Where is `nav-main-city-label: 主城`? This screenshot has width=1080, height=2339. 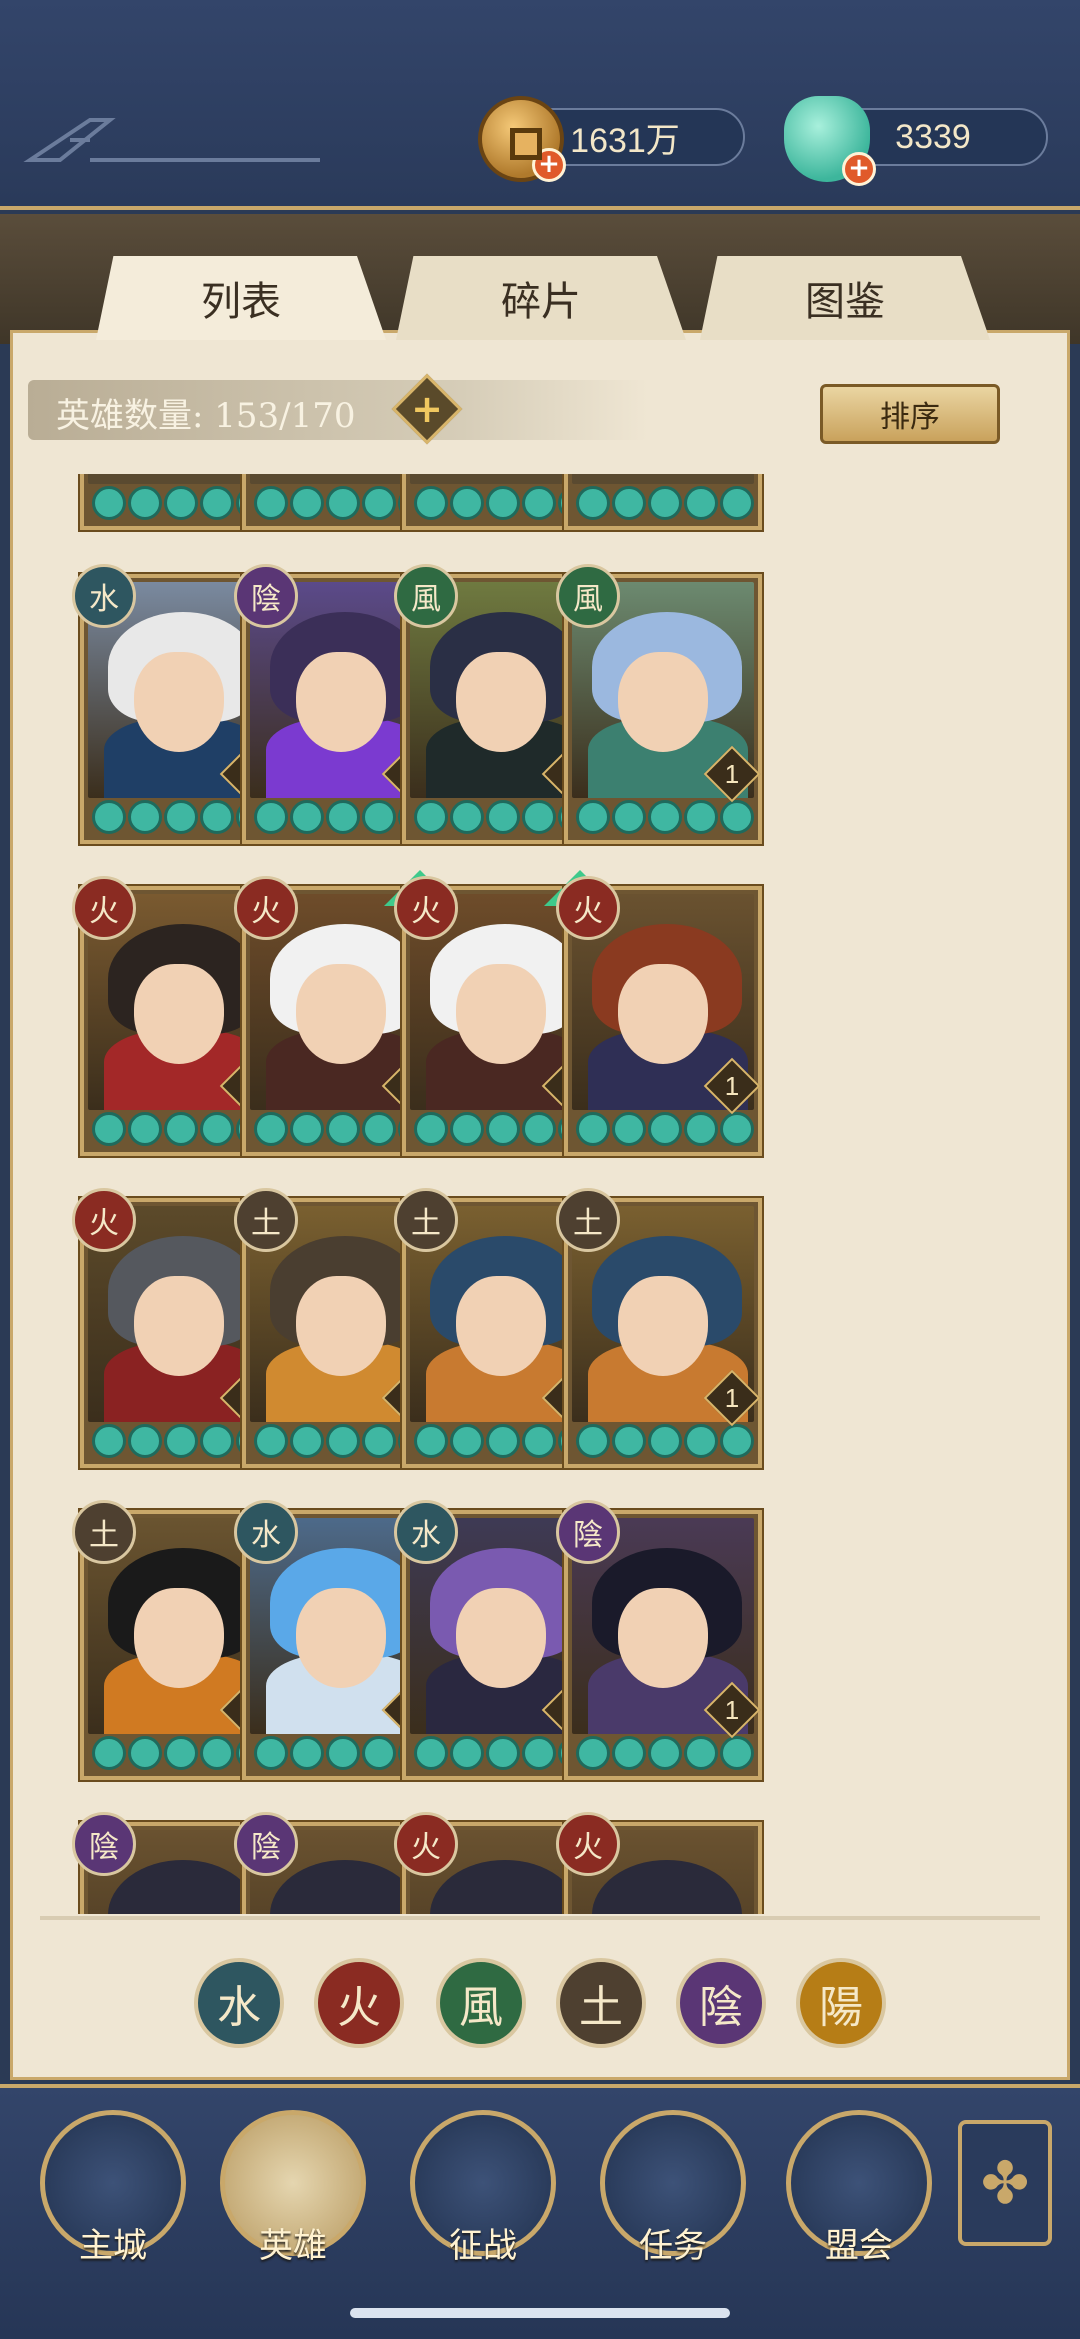 nav-main-city-label: 主城 is located at coordinates (113, 2246).